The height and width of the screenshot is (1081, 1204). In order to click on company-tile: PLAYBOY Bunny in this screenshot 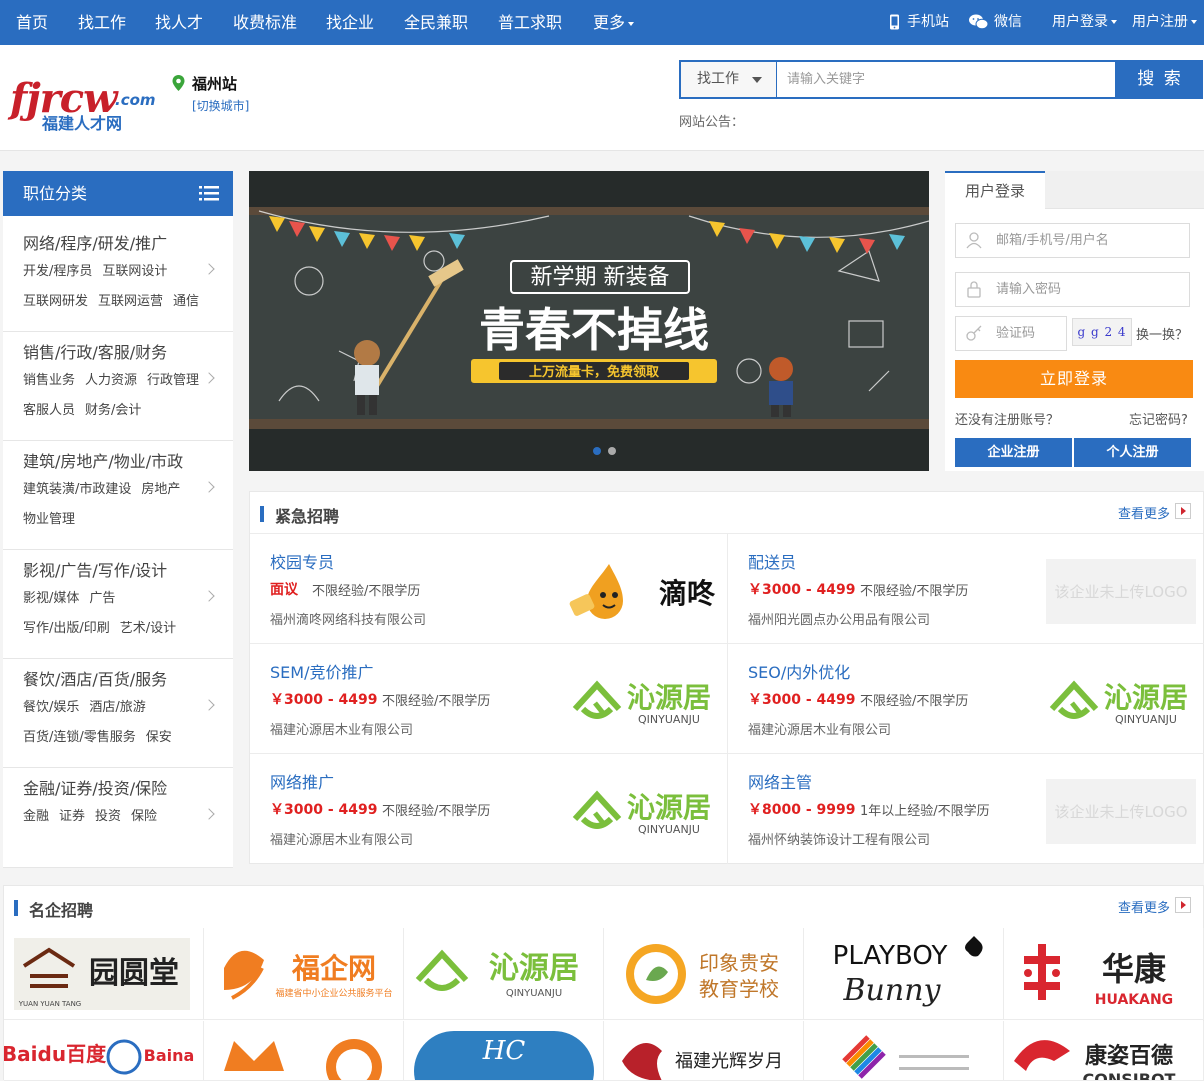, I will do `click(904, 974)`.